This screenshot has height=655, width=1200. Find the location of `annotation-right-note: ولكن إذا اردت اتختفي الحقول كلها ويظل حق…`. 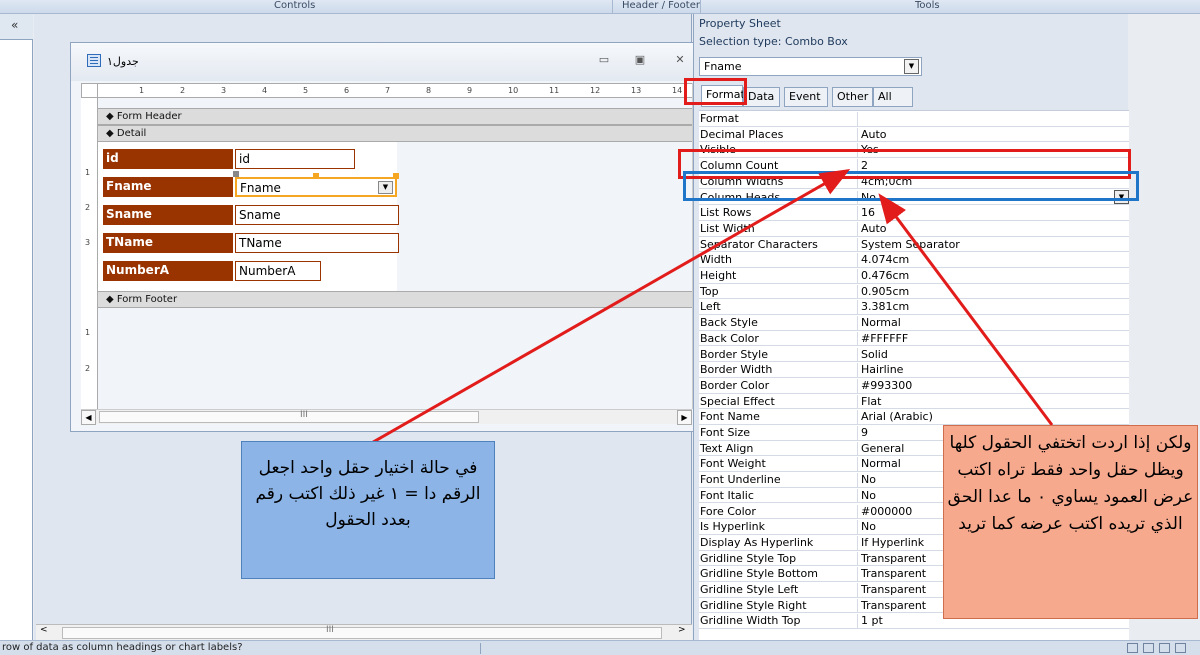

annotation-right-note: ولكن إذا اردت اتختفي الحقول كلها ويظل حق… is located at coordinates (1070, 522).